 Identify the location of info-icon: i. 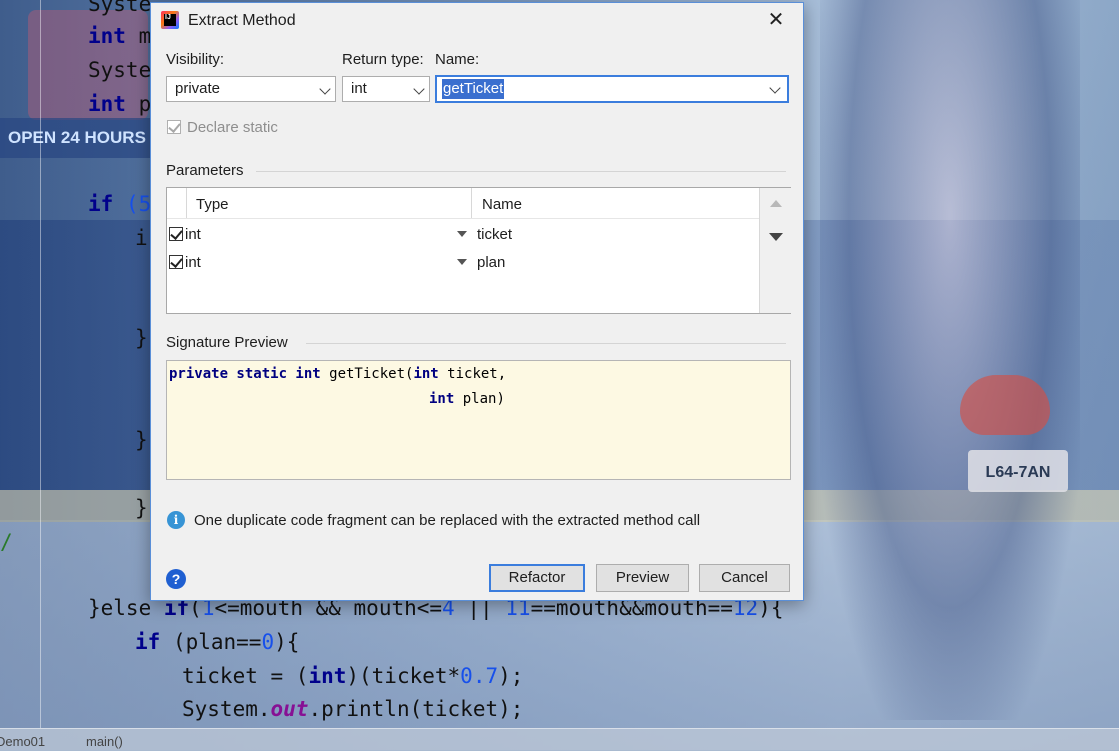
(176, 520).